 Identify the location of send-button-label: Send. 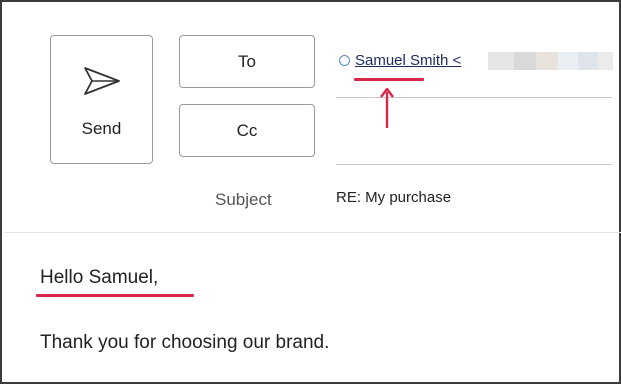
(101, 128).